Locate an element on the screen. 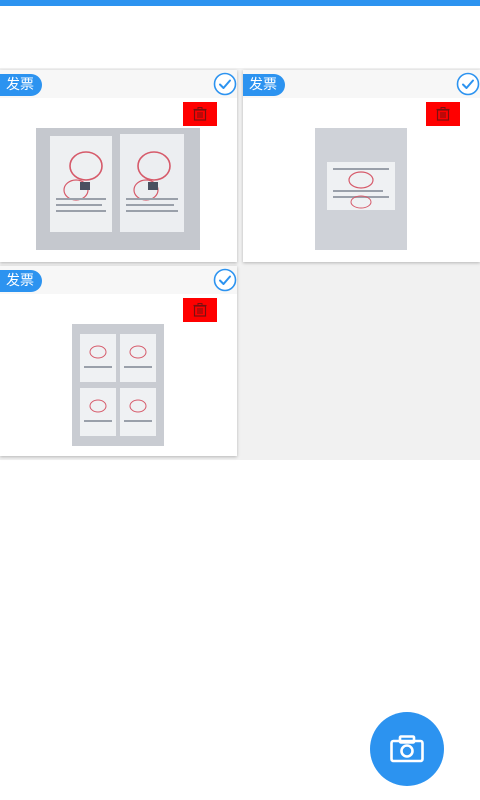  invoice-card-2: 发票 is located at coordinates (361, 166).